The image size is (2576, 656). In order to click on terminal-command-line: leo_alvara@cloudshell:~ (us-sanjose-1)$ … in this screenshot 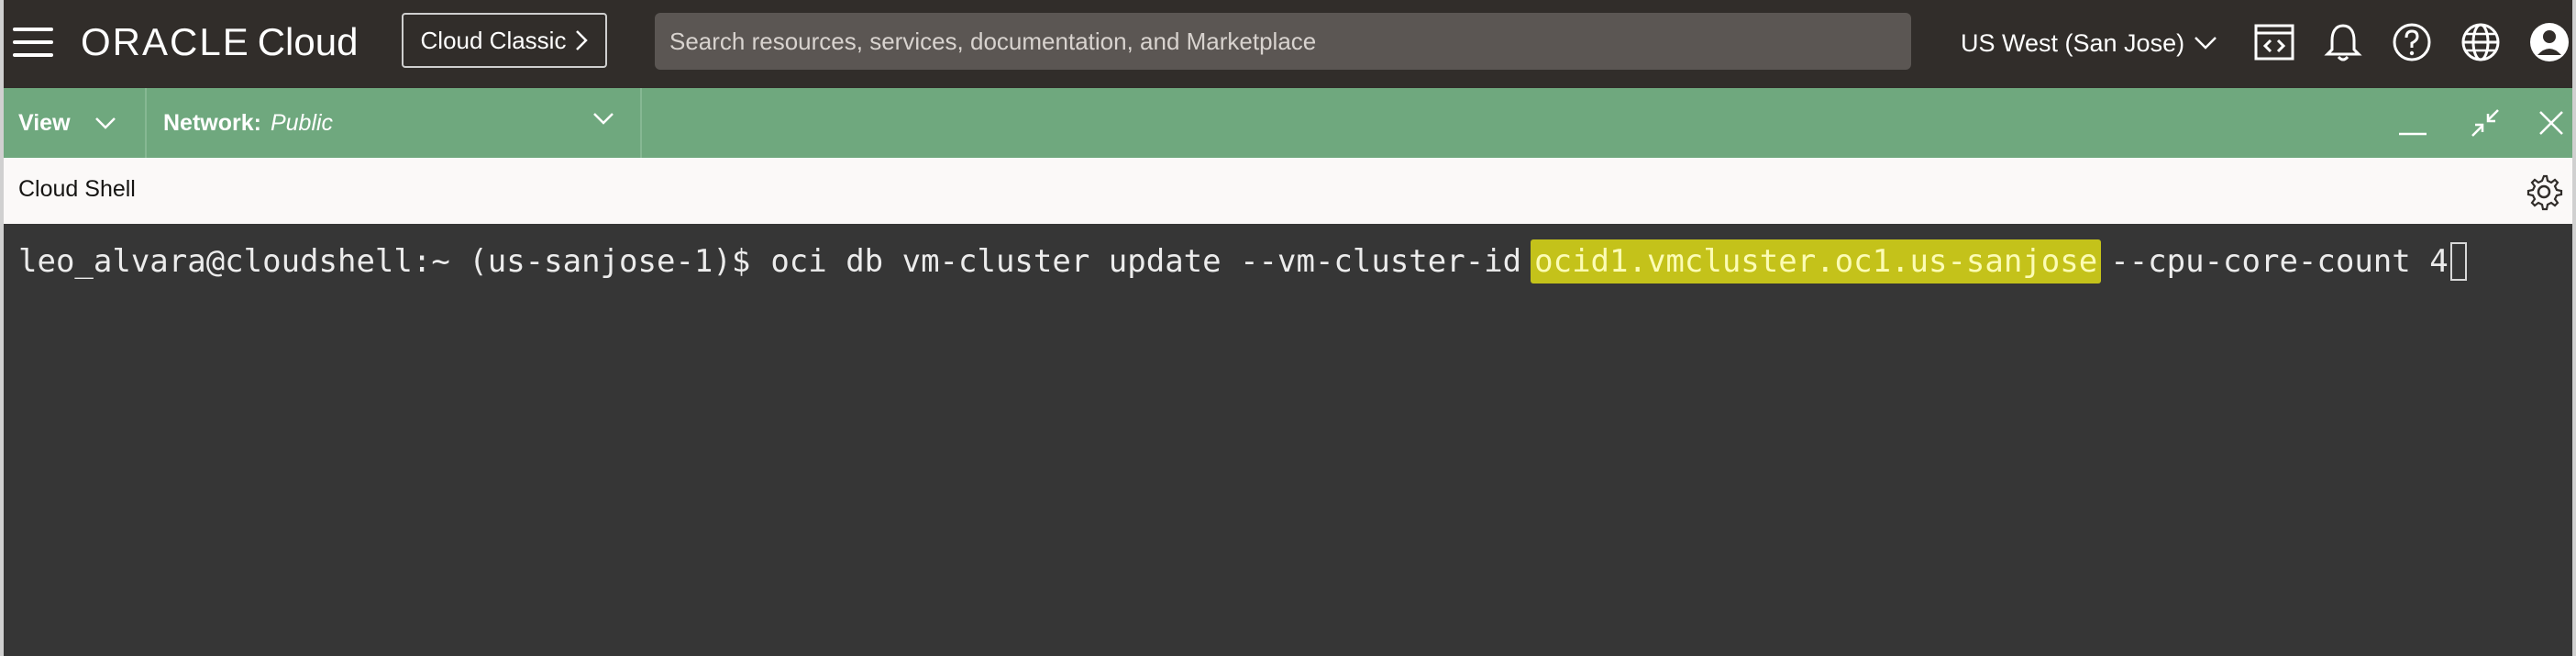, I will do `click(1242, 261)`.